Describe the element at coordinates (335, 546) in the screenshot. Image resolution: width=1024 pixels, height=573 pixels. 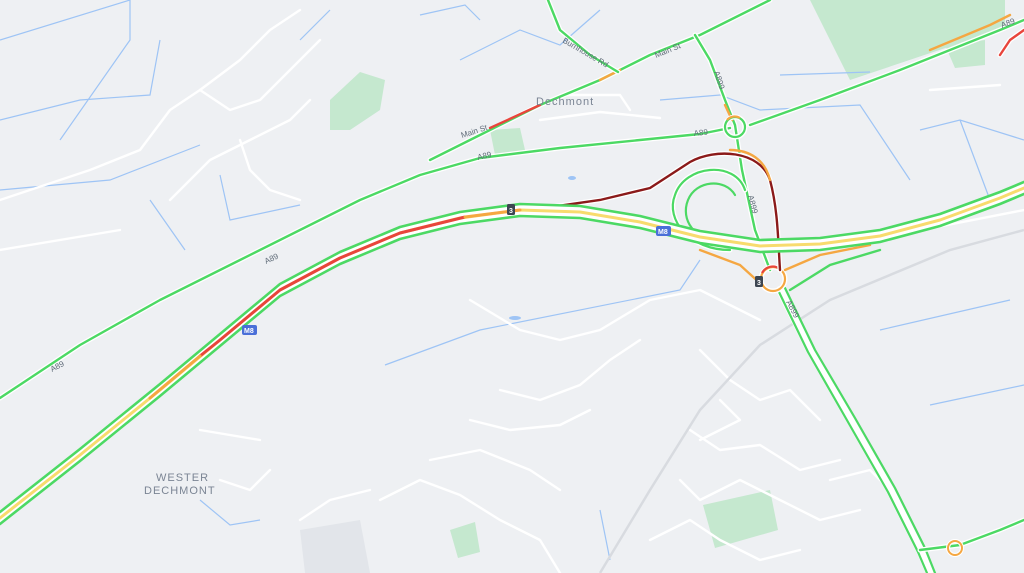
I see `built-area` at that location.